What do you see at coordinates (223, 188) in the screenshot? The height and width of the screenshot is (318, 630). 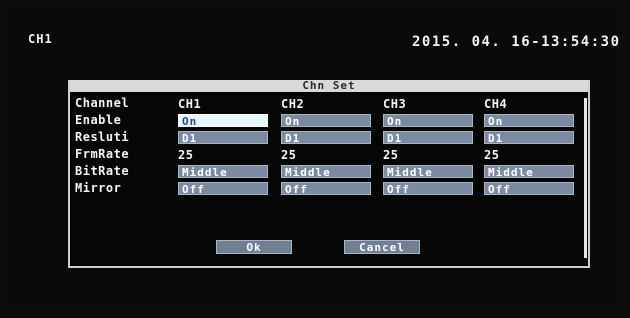 I see `mirror-ch1-field: Off` at bounding box center [223, 188].